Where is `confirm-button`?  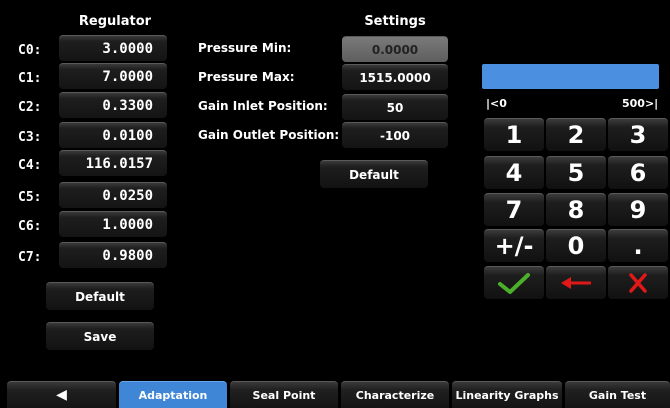 confirm-button is located at coordinates (514, 282).